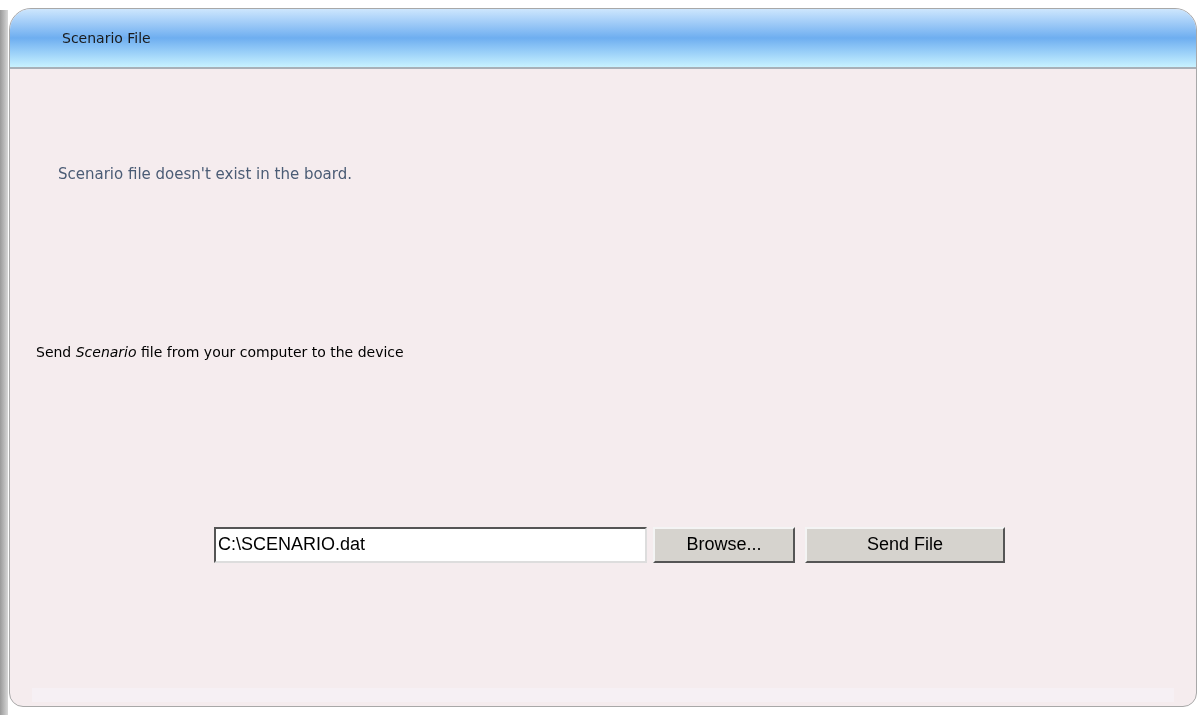 The image size is (1198, 715). What do you see at coordinates (205, 174) in the screenshot?
I see `status-message: Scenario file doesn't exist in the board.` at bounding box center [205, 174].